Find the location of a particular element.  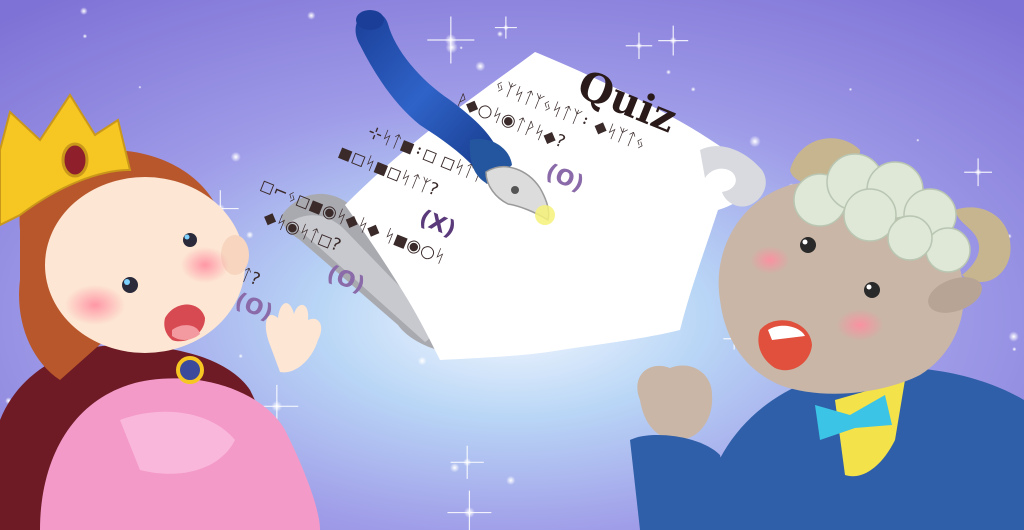

princess-blush-left is located at coordinates (95, 305).